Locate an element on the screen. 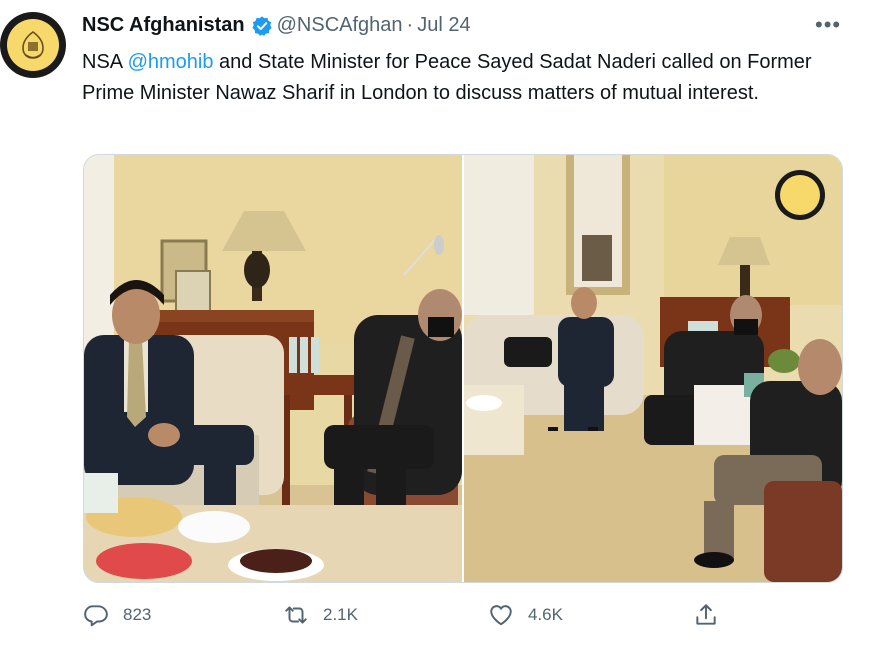 The height and width of the screenshot is (645, 876). share-button is located at coordinates (713, 615).